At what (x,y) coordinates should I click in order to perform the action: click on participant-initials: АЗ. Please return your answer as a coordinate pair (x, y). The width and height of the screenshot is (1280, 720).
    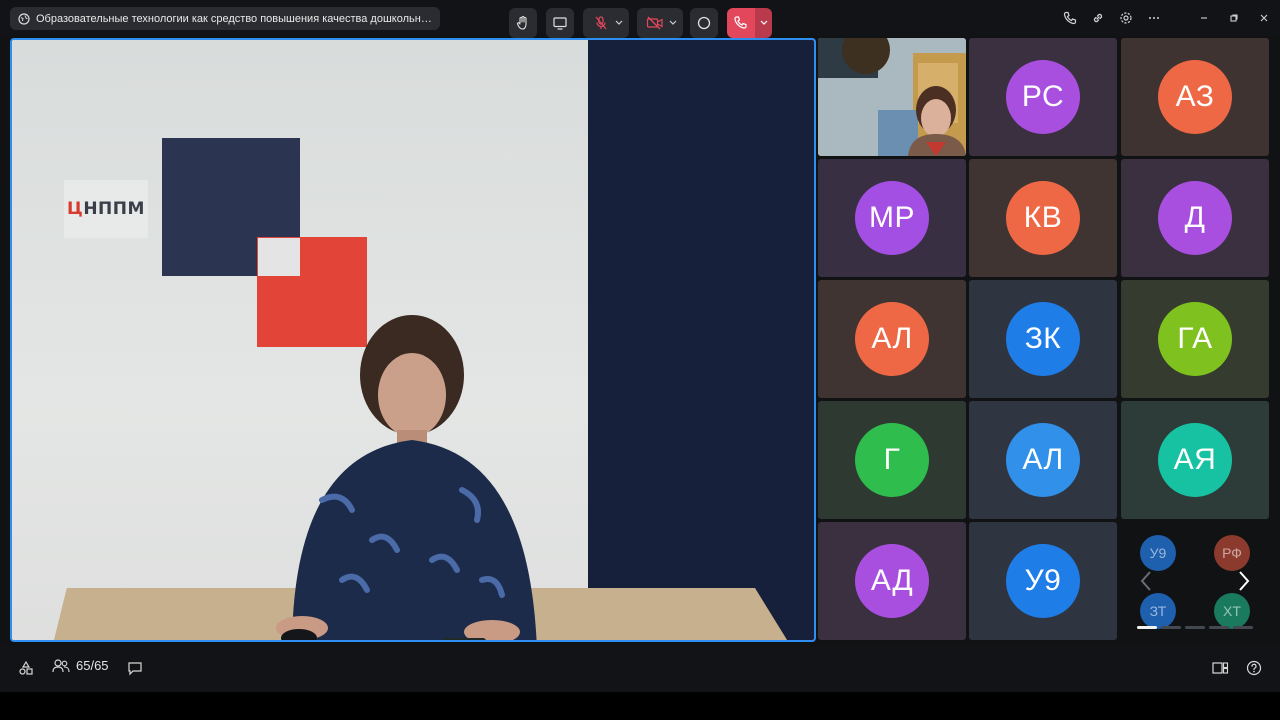
    Looking at the image, I should click on (1195, 96).